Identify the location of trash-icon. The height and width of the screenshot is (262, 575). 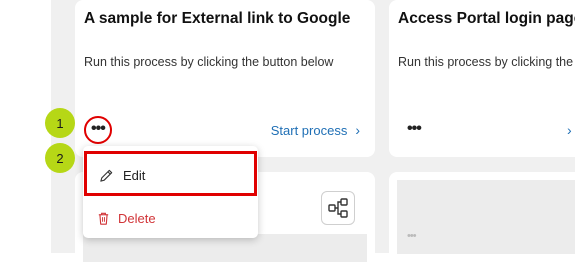
(104, 218).